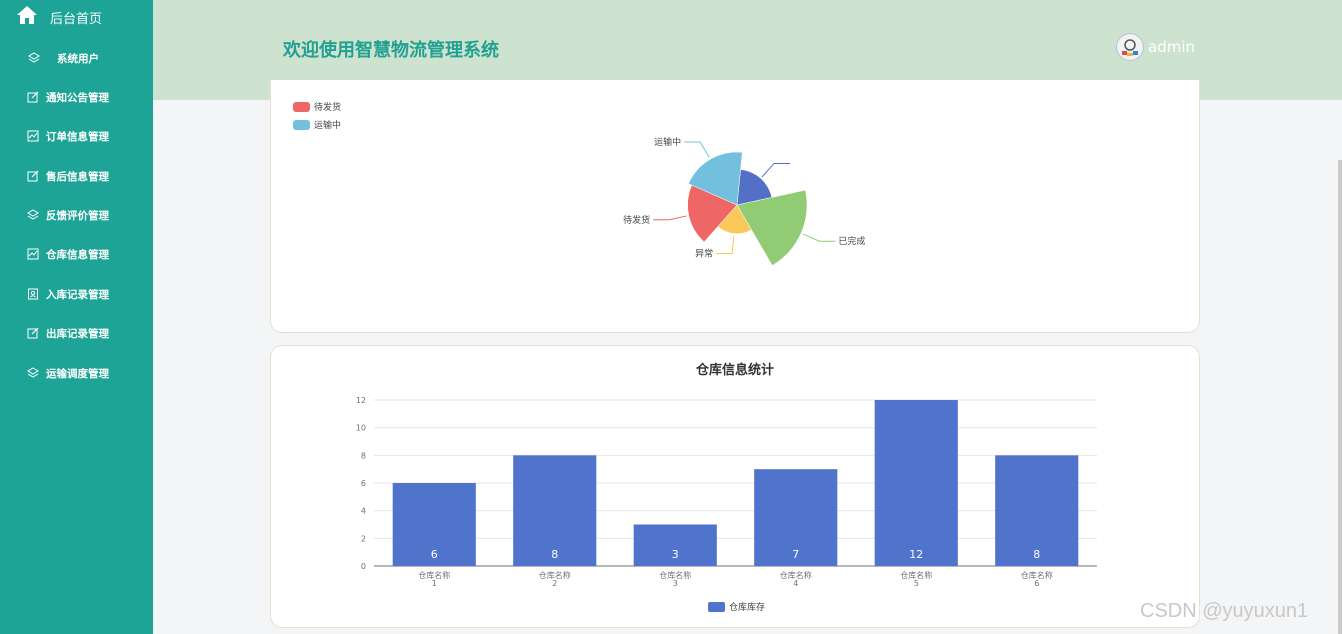  I want to click on bar-value-label: 3, so click(675, 554).